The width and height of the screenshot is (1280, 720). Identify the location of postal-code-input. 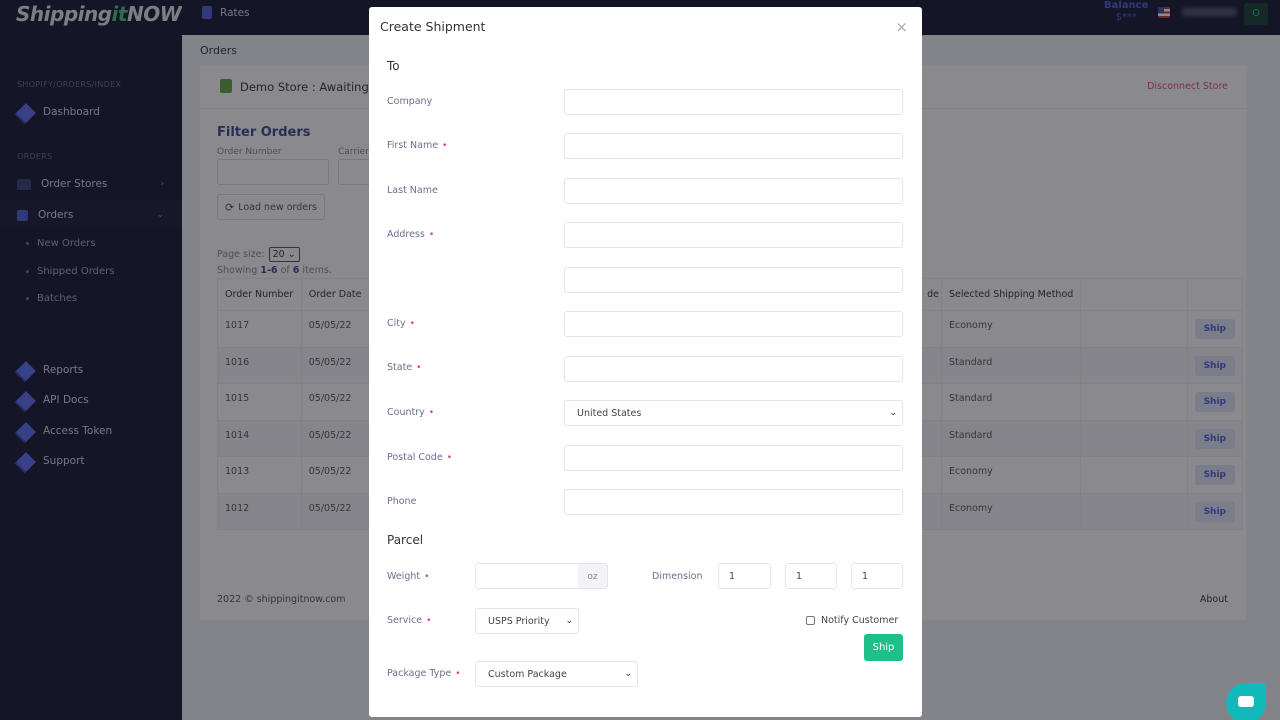
(733, 458).